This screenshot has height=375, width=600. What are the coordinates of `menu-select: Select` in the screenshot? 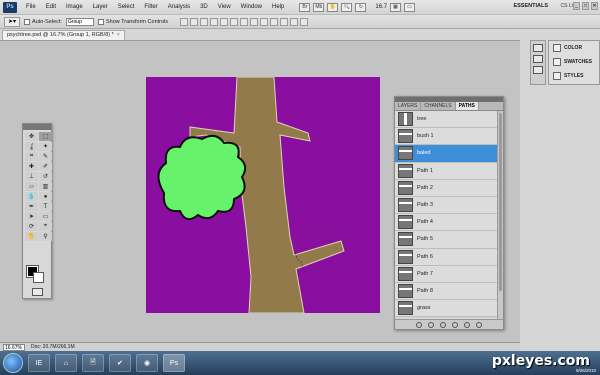 It's located at (126, 7).